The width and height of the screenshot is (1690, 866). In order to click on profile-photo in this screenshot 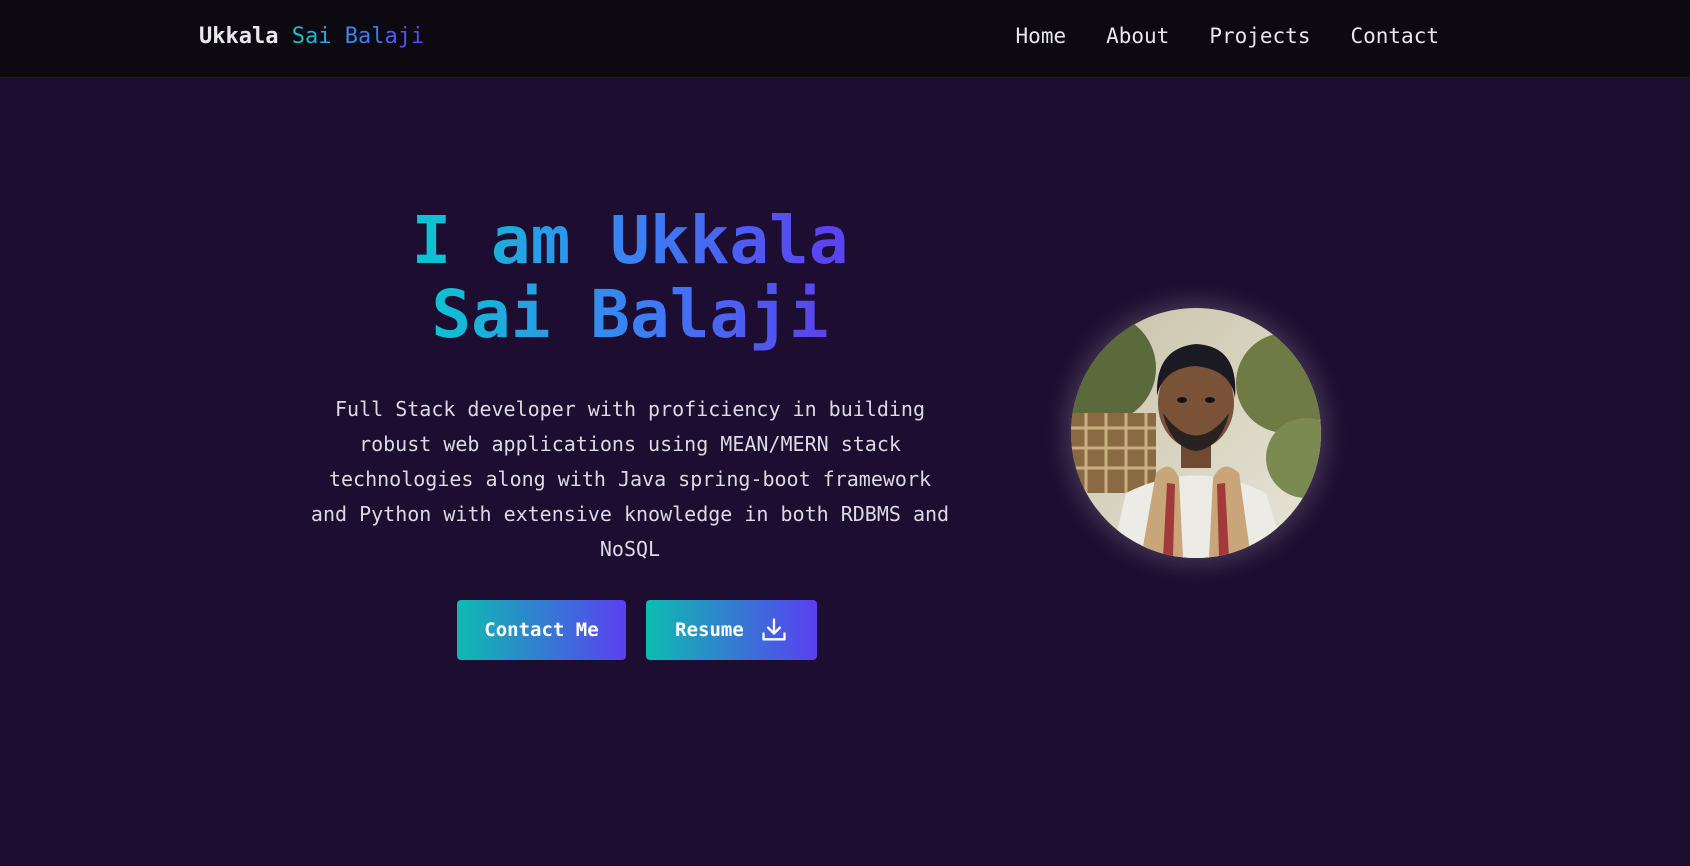, I will do `click(1196, 433)`.